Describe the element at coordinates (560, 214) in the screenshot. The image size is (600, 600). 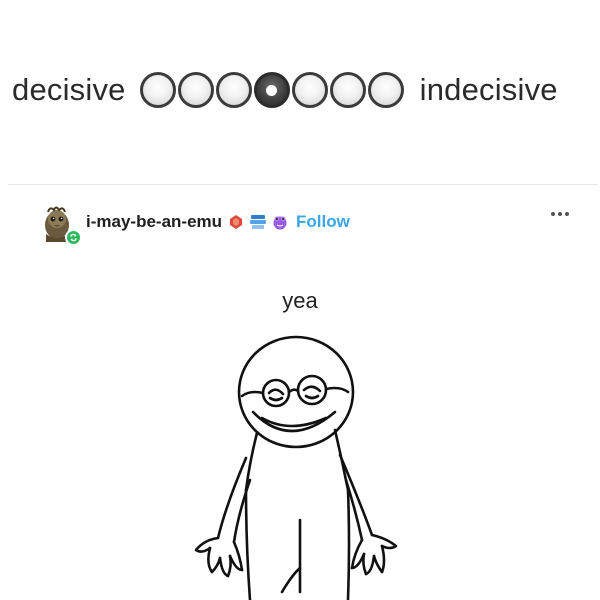
I see `more-options-icon` at that location.